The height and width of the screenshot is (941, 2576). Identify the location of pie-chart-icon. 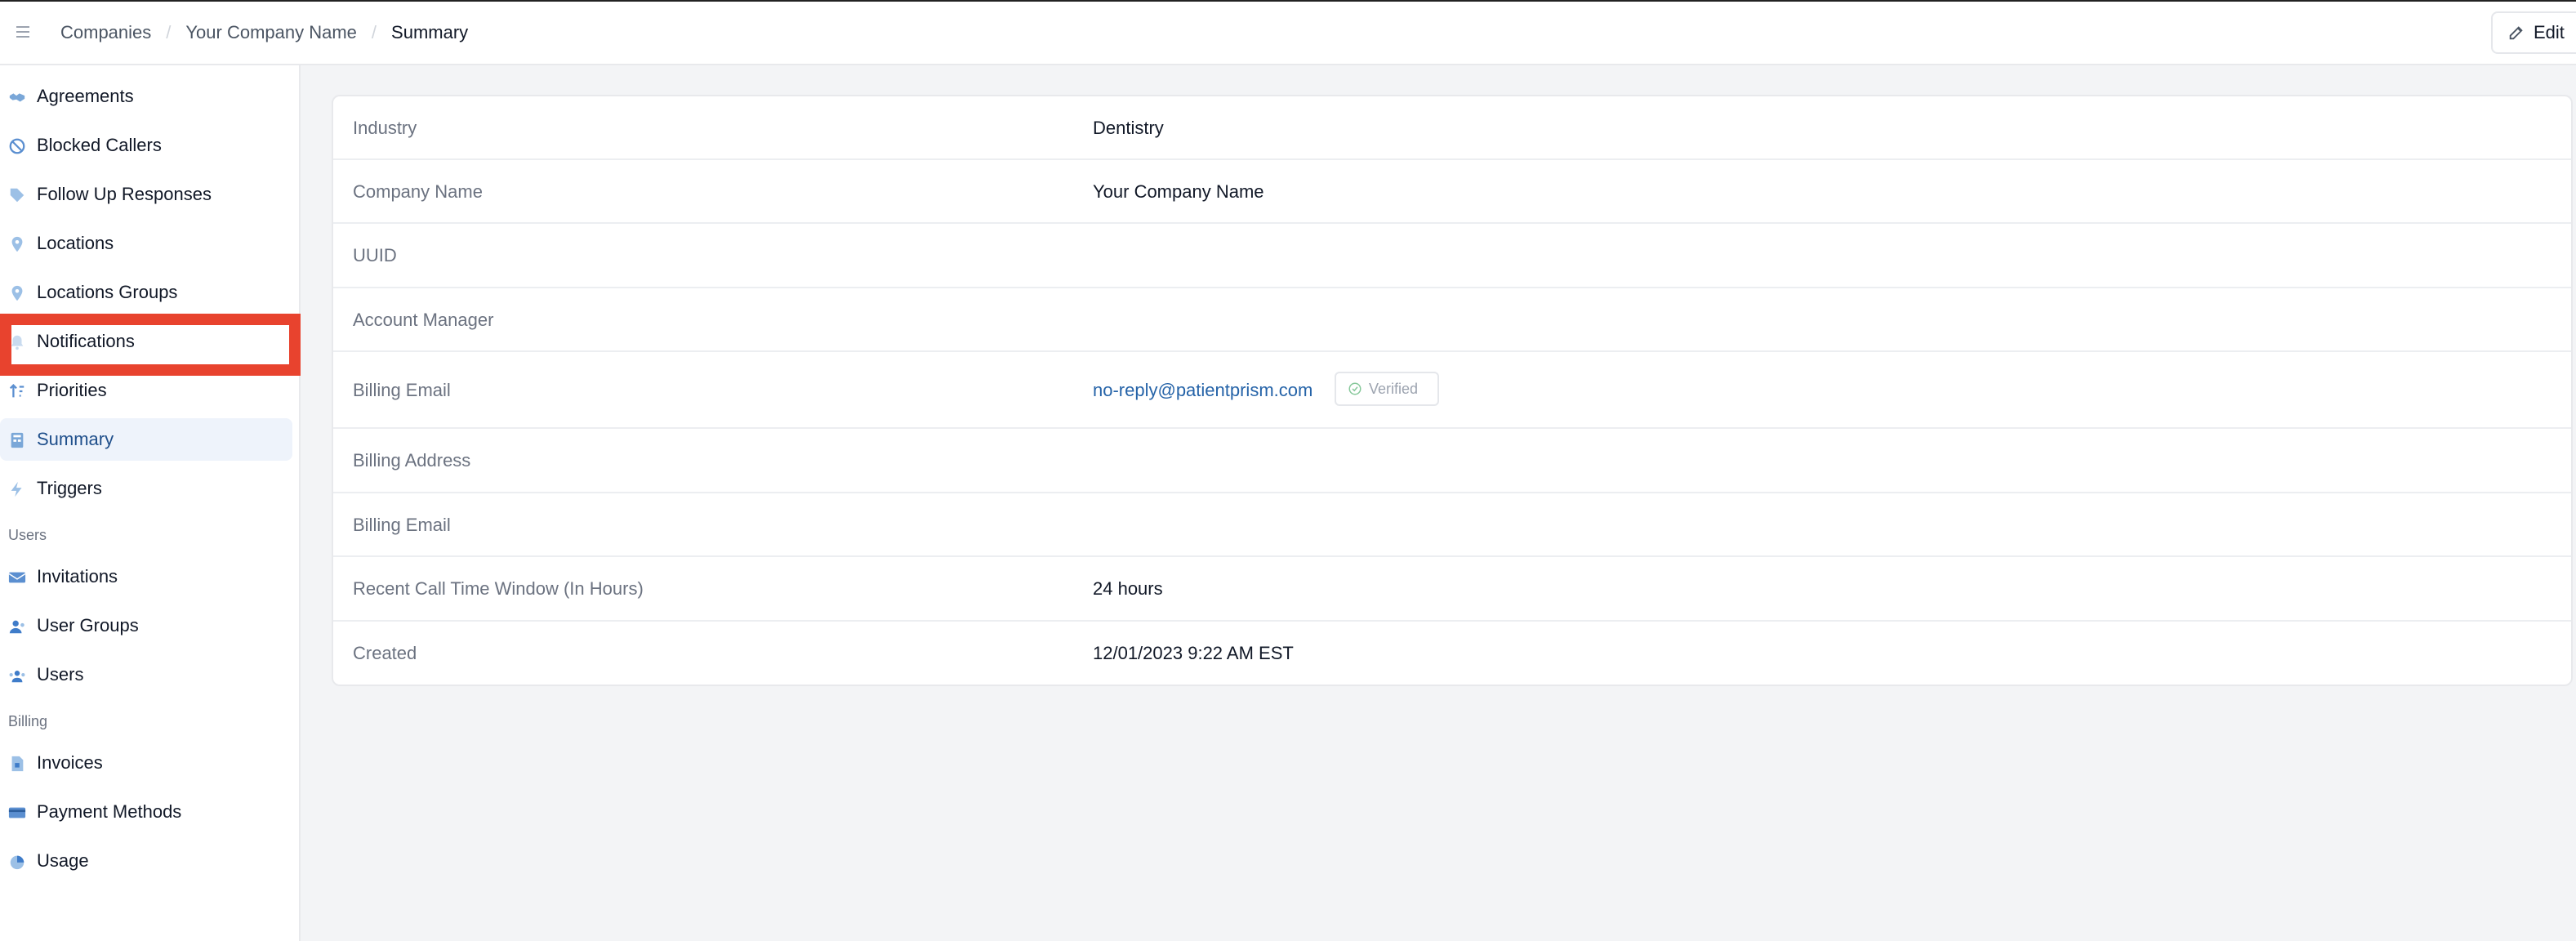
(17, 862).